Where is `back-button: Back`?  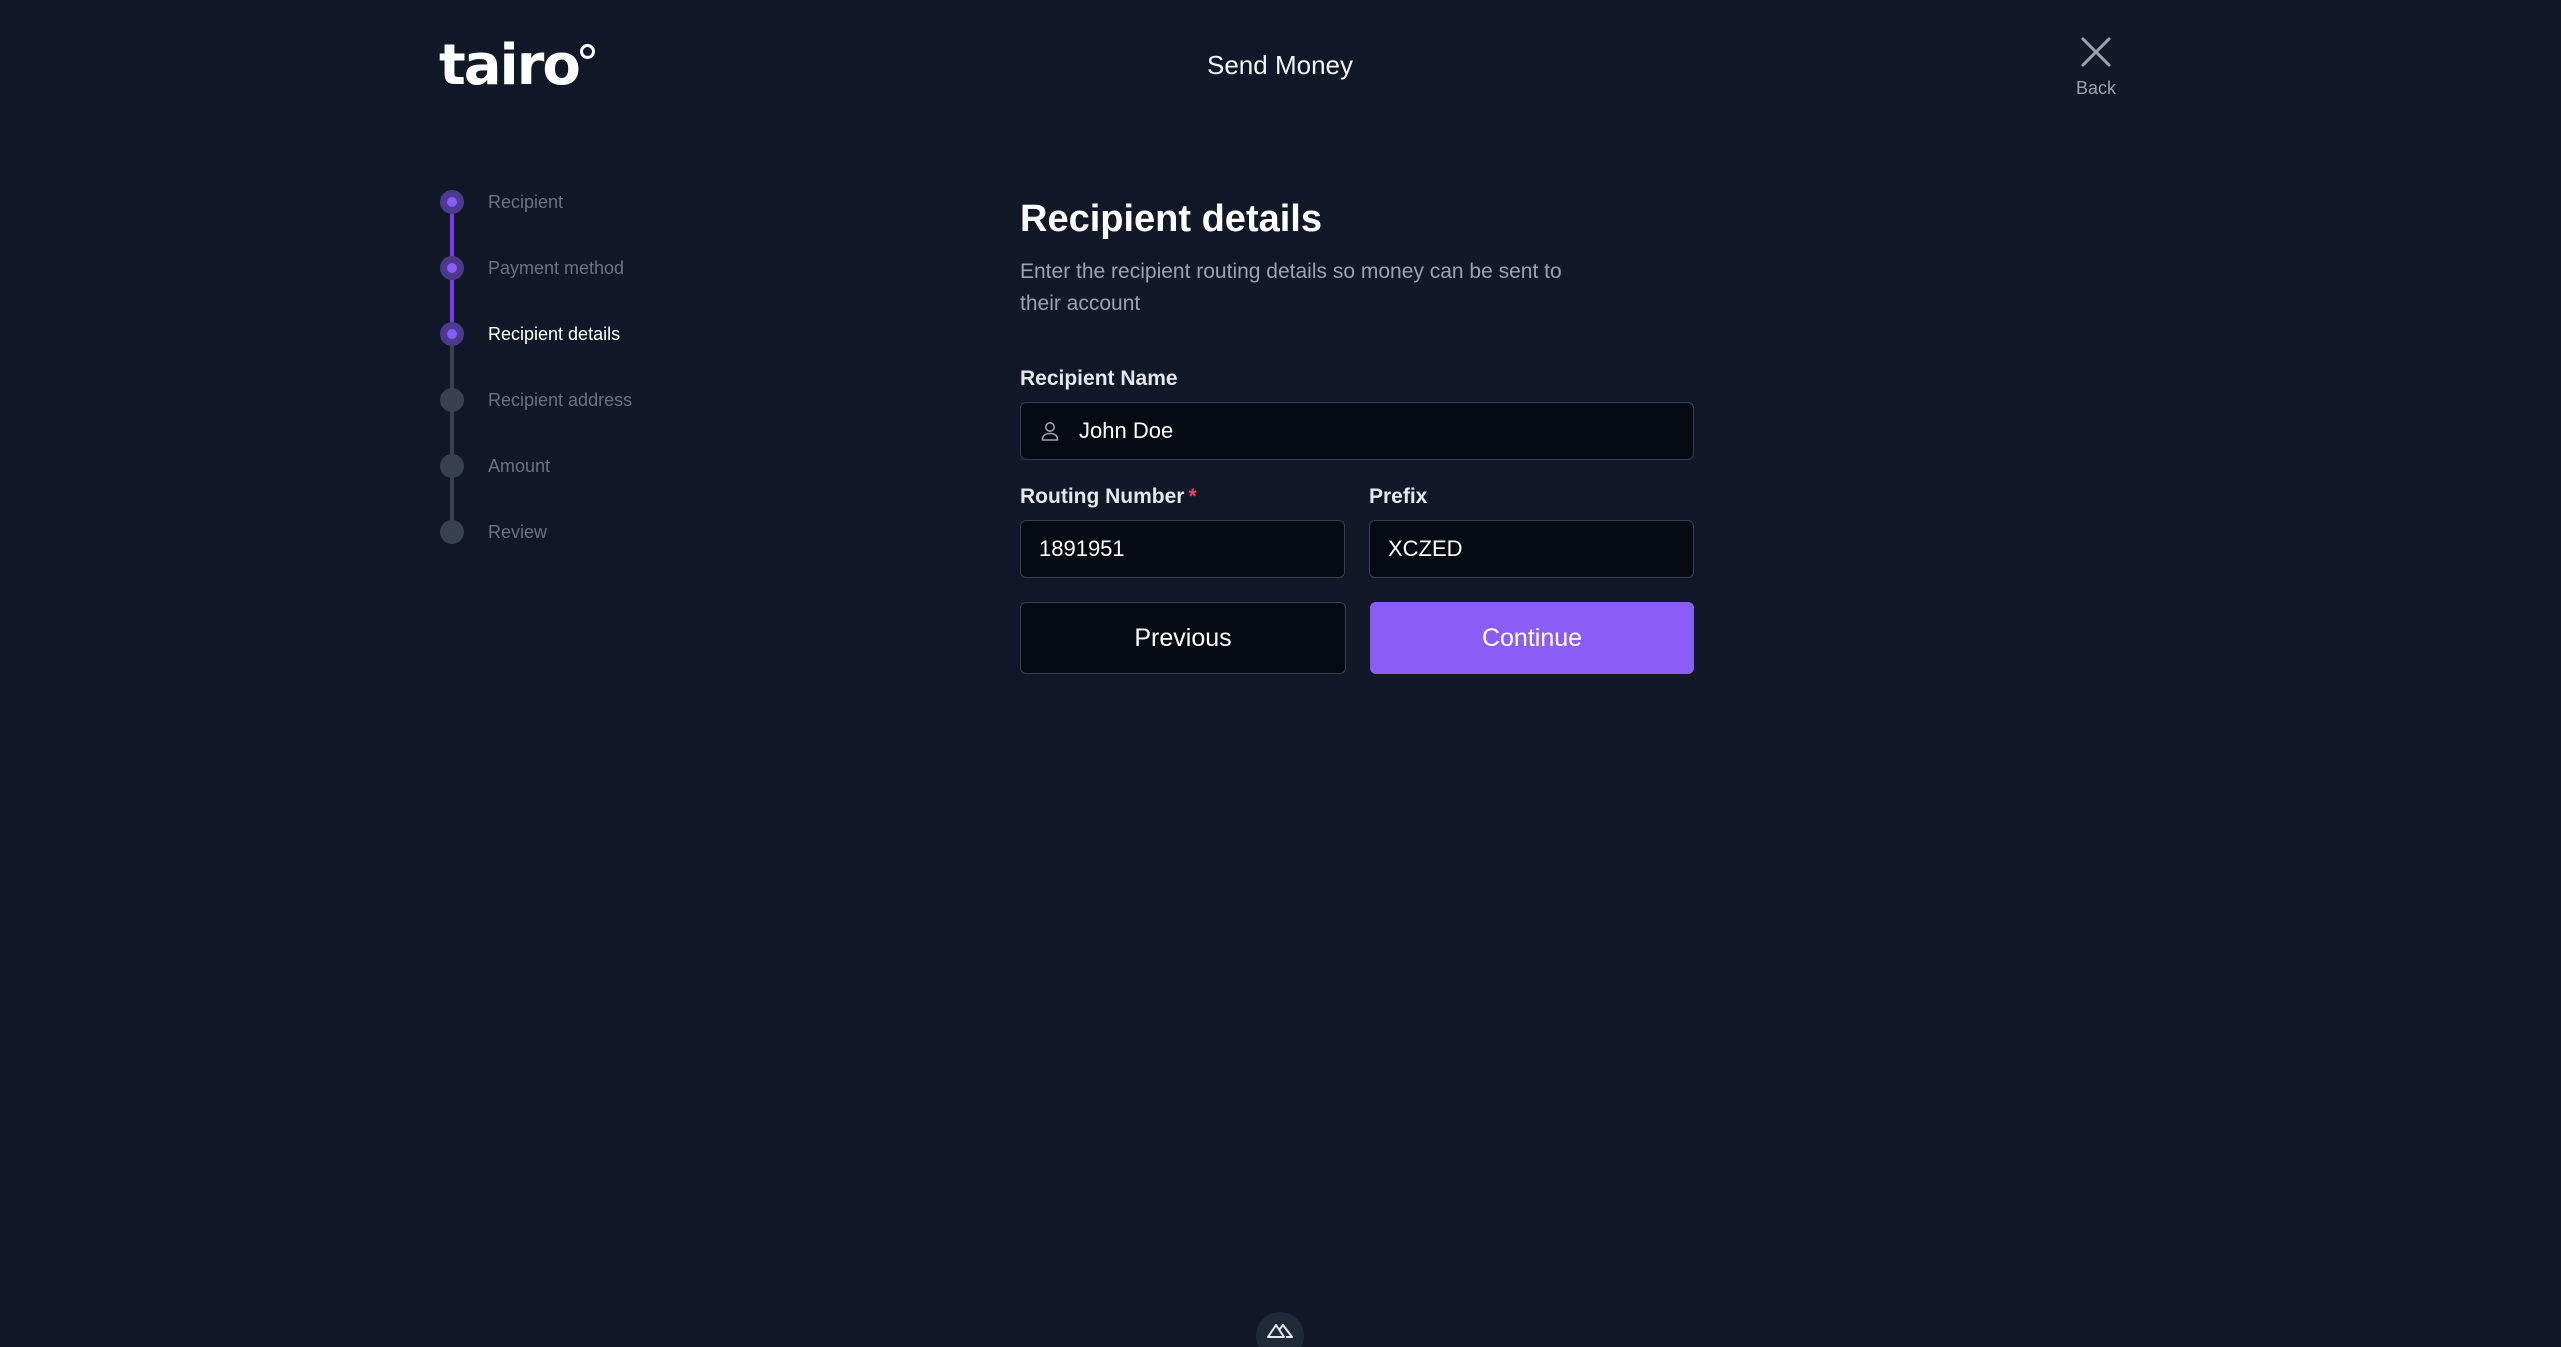 back-button: Back is located at coordinates (2096, 66).